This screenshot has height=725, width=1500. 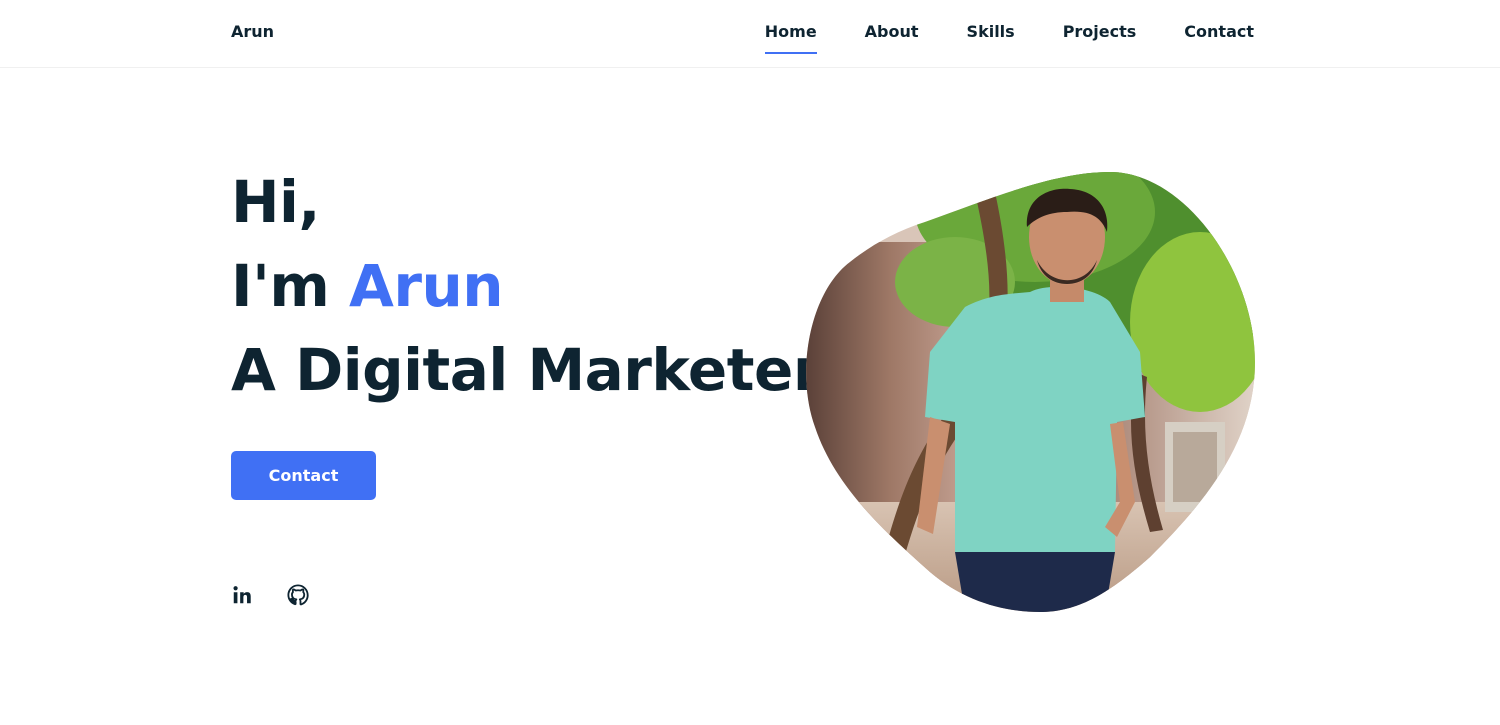 I want to click on logo: Arun, so click(x=252, y=31).